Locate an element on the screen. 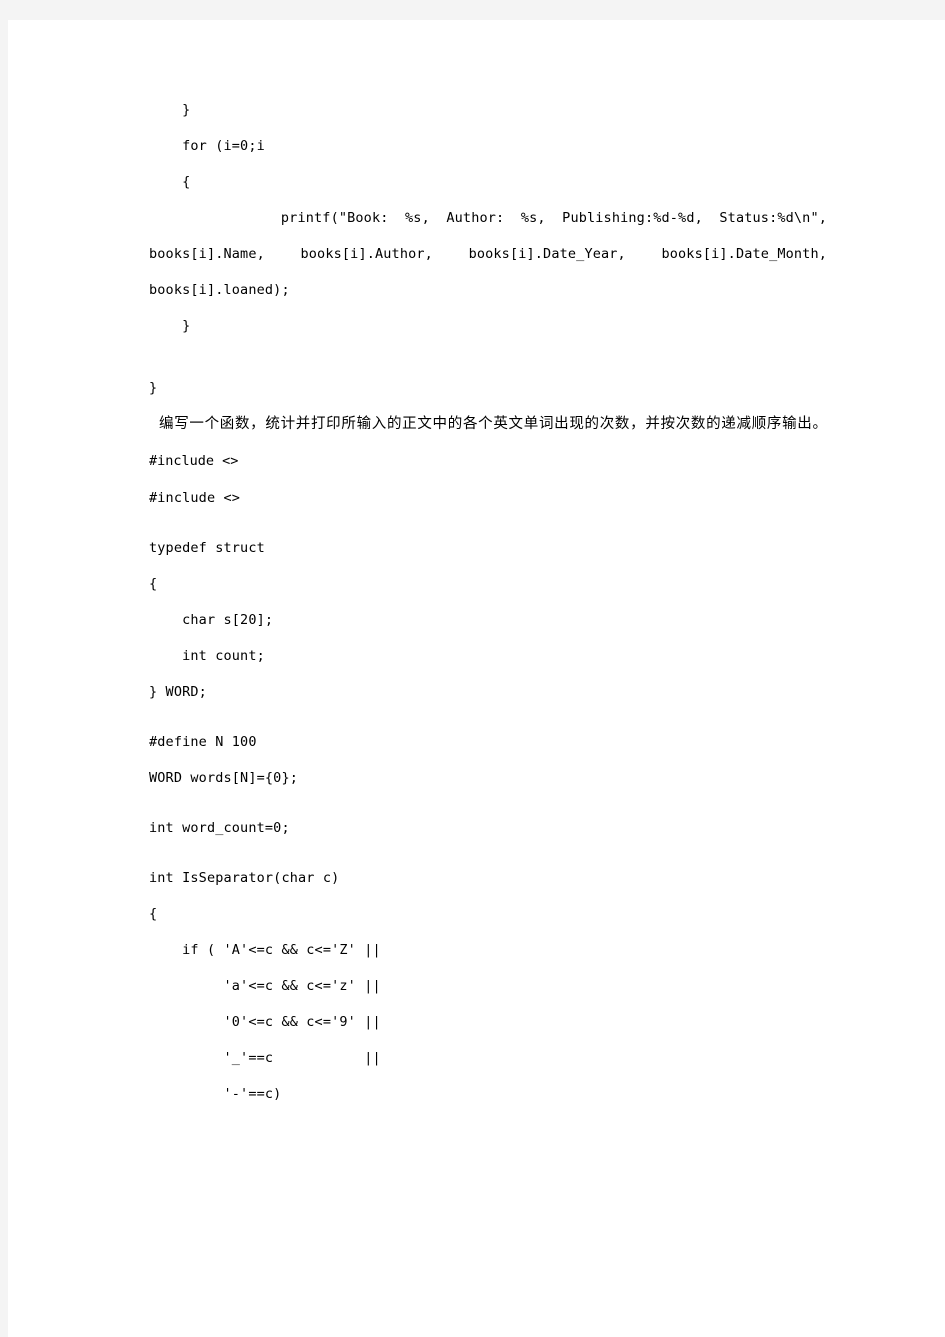 This screenshot has width=945, height=1337. code-line-close-brace-outer: } is located at coordinates (153, 388).